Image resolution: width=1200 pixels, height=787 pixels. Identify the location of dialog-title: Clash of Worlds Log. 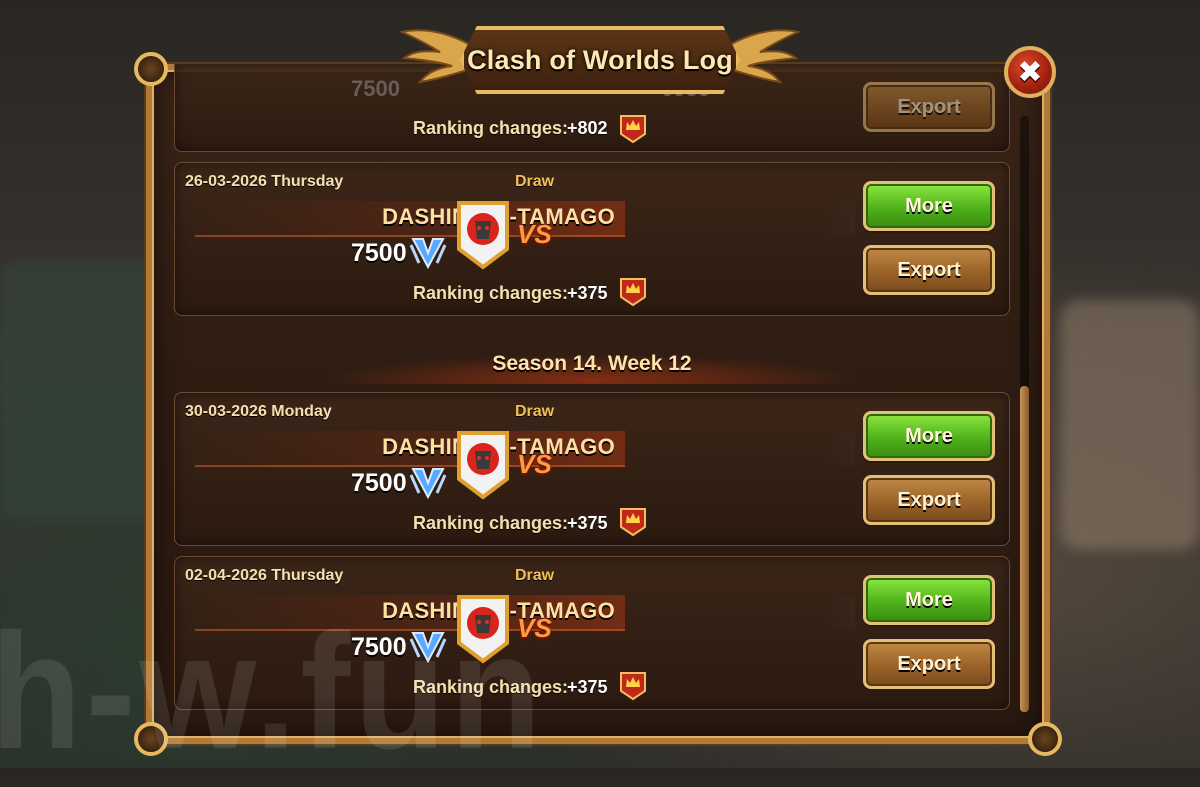
(600, 59).